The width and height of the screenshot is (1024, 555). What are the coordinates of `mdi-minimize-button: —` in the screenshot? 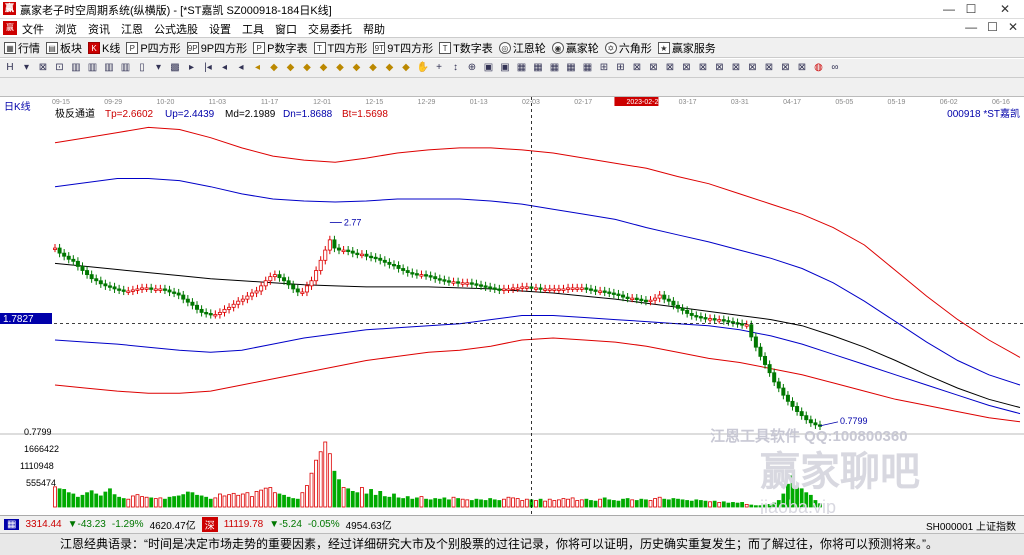 It's located at (971, 27).